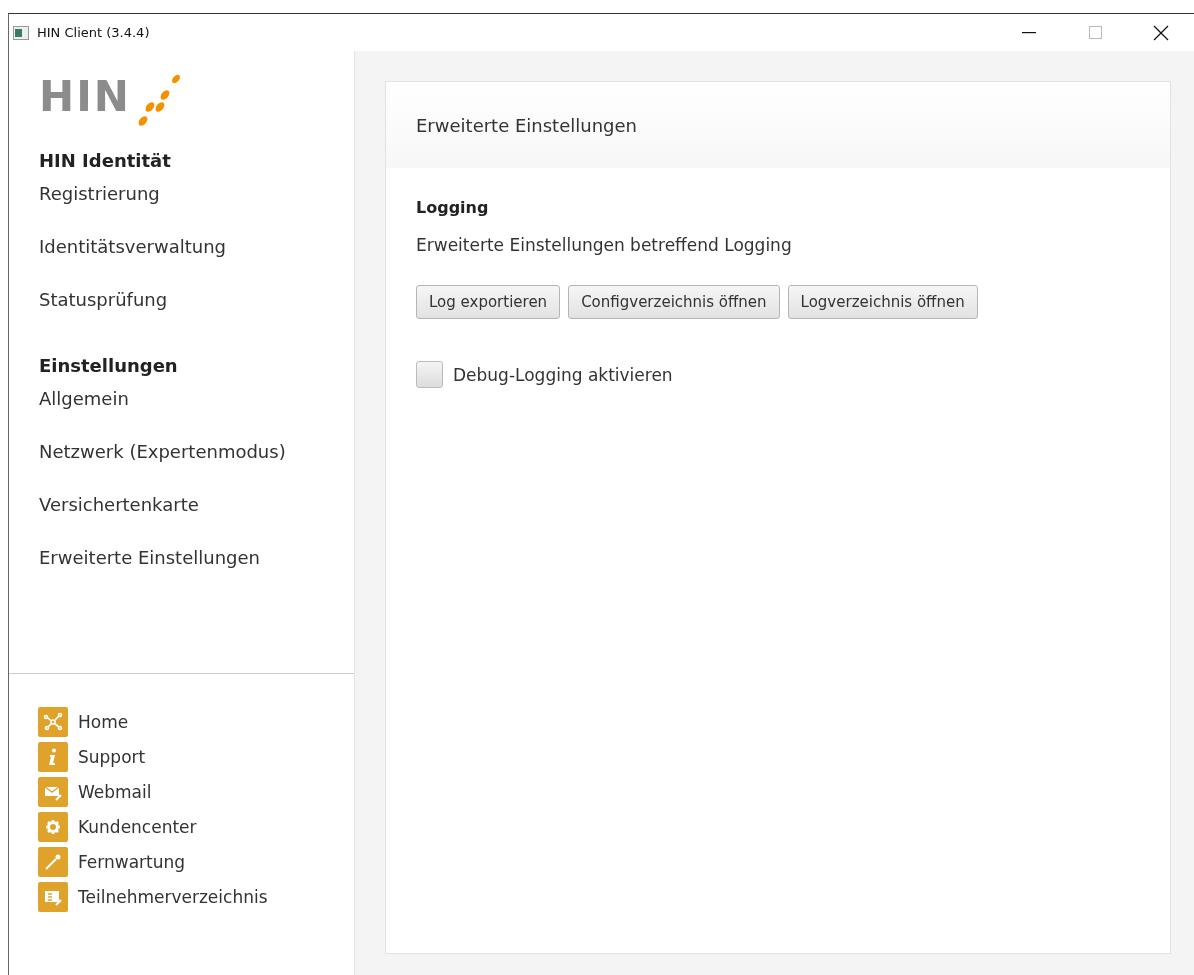 The image size is (1194, 975). What do you see at coordinates (196, 461) in the screenshot?
I see `nav-item: Netzwerk (Expertenmodus)` at bounding box center [196, 461].